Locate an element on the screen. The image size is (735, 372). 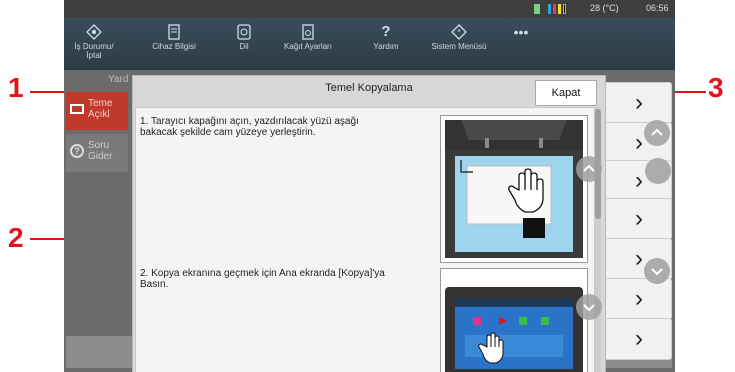
nav-label: Sistem Menüsü is located at coordinates (459, 46).